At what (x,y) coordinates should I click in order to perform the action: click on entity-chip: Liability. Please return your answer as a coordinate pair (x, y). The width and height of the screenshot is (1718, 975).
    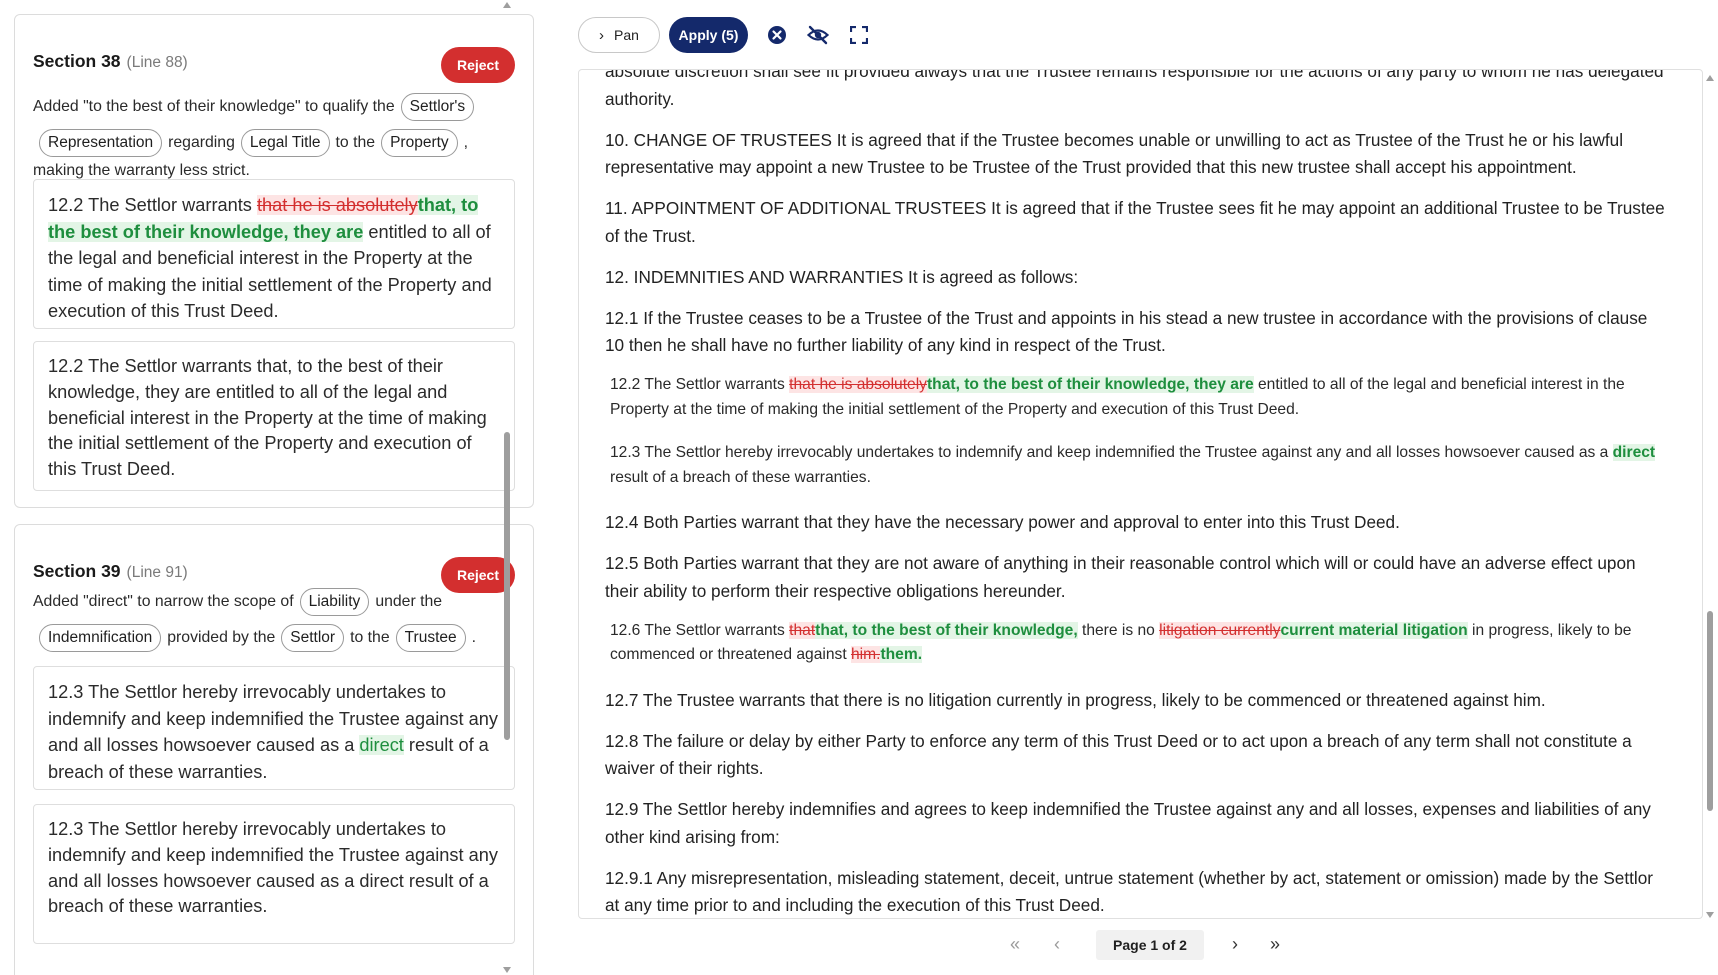
    Looking at the image, I should click on (334, 602).